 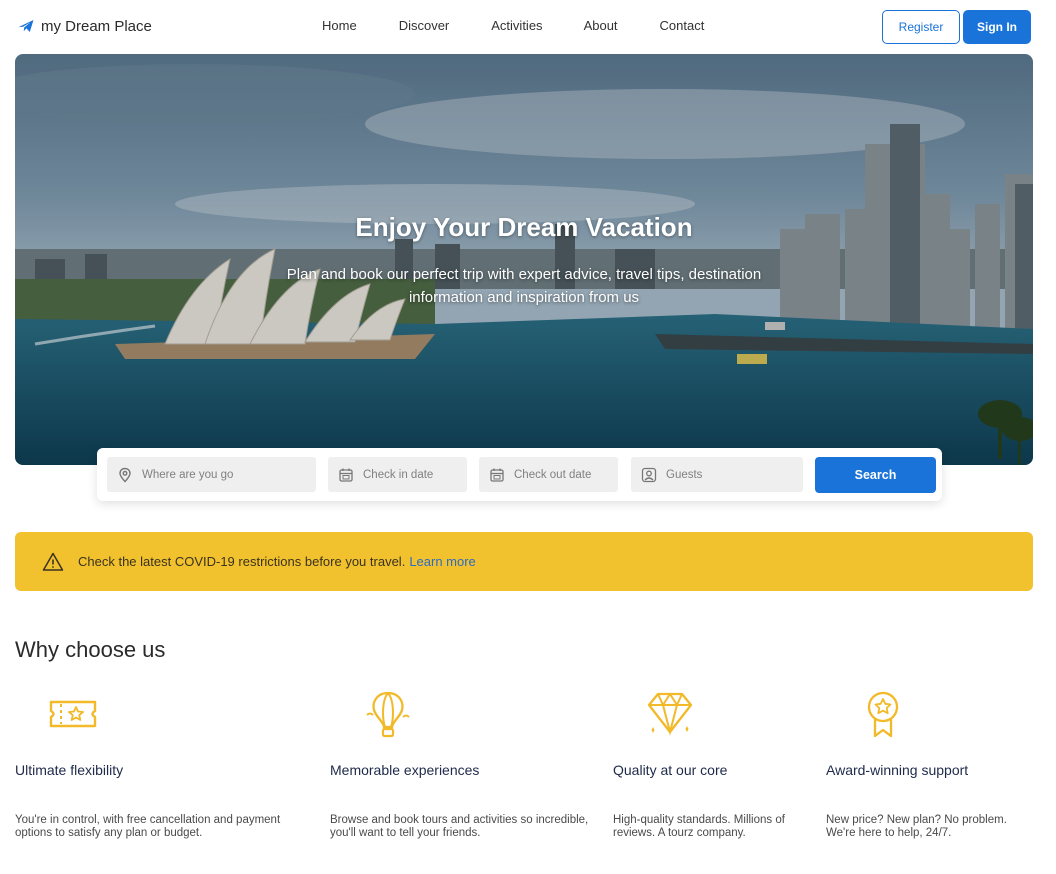 What do you see at coordinates (388, 714) in the screenshot?
I see `hot-air-balloon-icon` at bounding box center [388, 714].